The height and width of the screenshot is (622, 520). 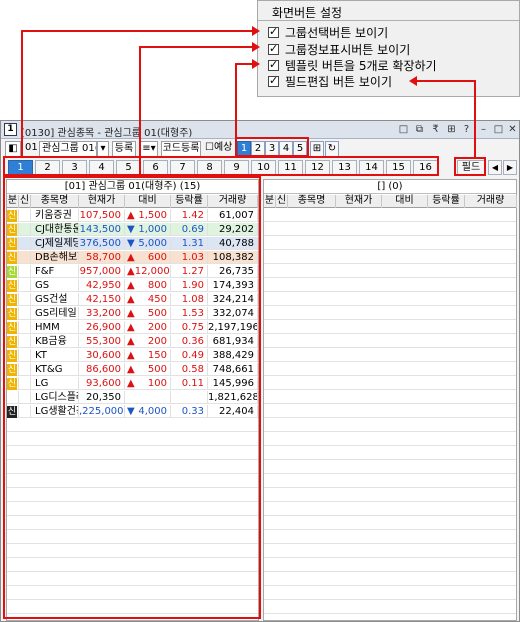 What do you see at coordinates (359, 201) in the screenshot?
I see `col-price: 현재가` at bounding box center [359, 201].